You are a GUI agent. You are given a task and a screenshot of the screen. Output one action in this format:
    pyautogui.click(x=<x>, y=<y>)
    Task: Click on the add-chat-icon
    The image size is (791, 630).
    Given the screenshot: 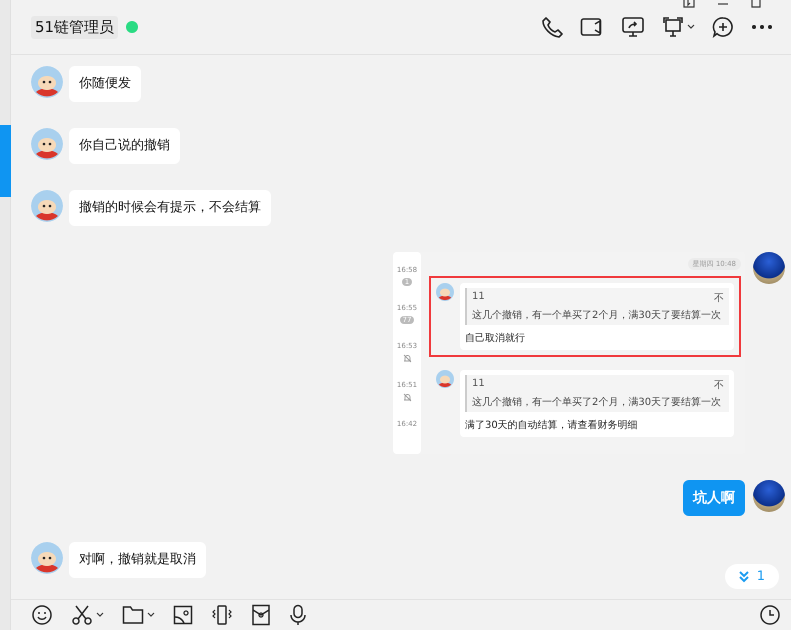 What is the action you would take?
    pyautogui.click(x=723, y=27)
    